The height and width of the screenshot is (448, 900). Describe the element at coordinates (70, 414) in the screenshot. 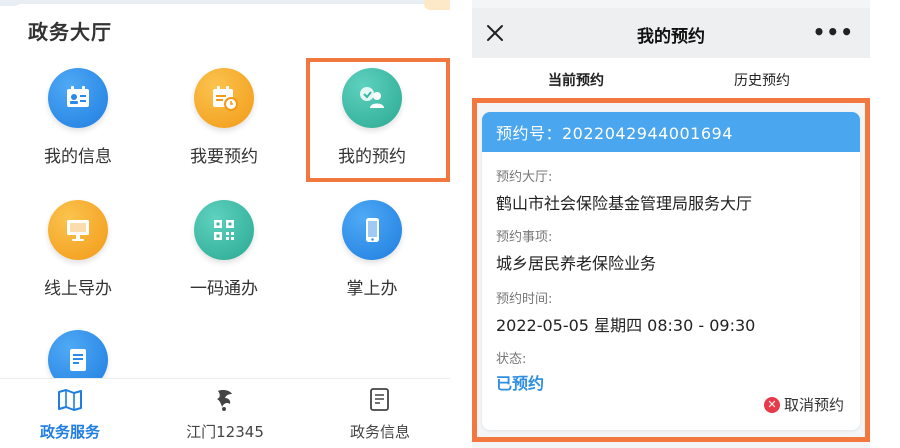

I see `tab-government-services: 政务服务` at that location.